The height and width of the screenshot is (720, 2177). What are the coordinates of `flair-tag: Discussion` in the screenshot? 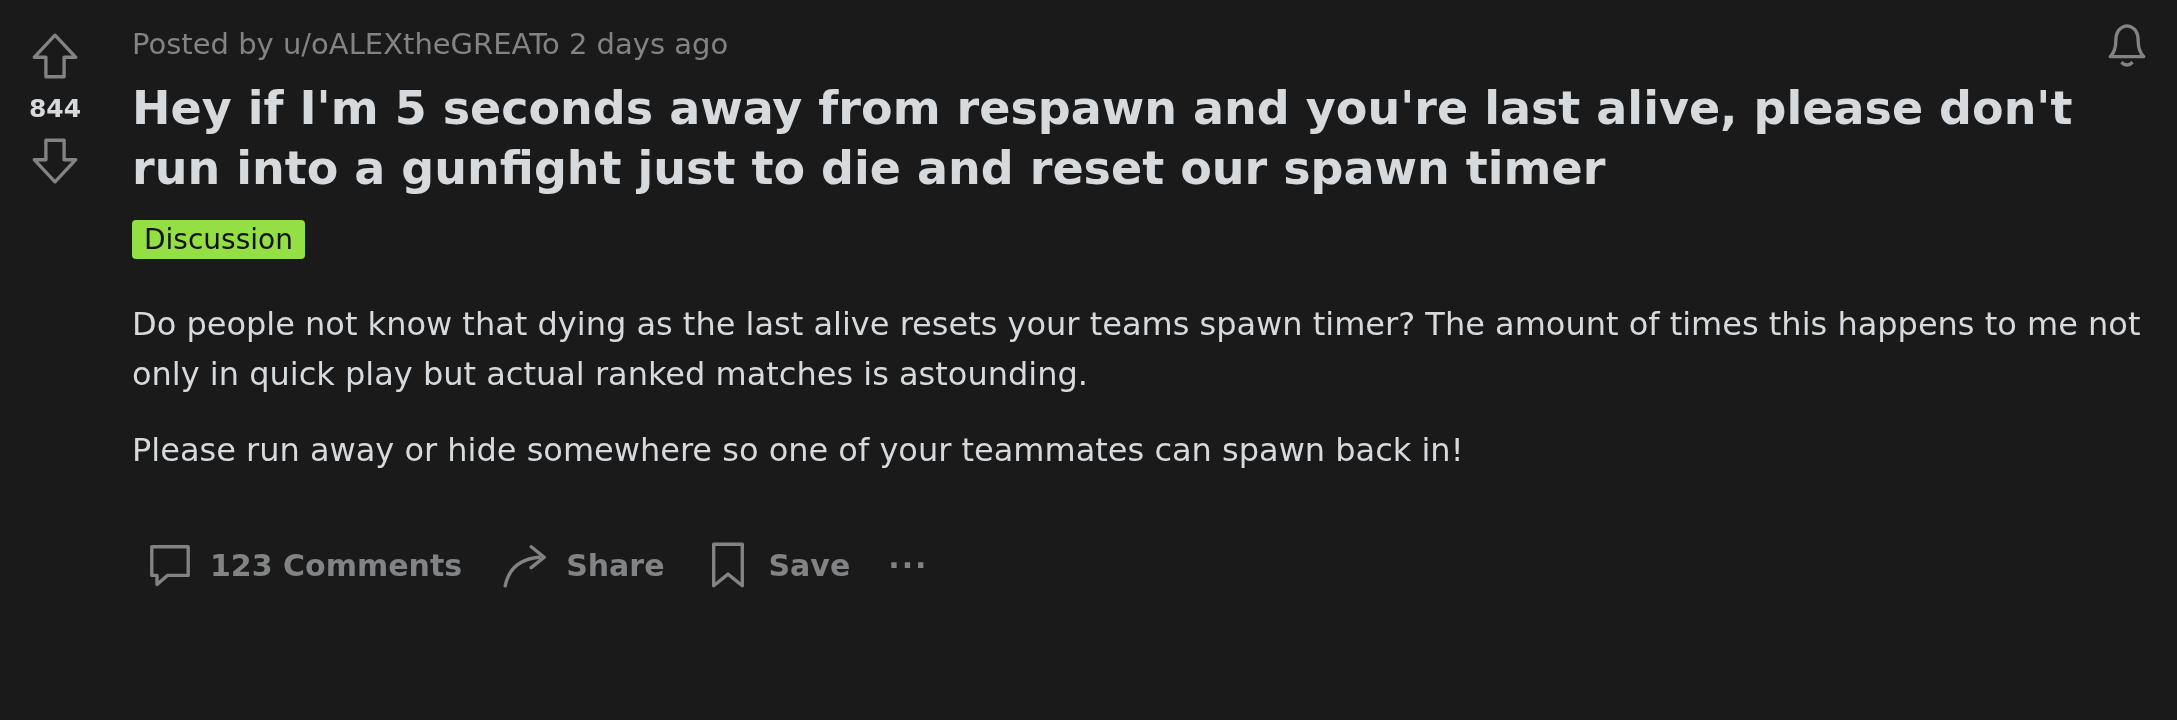 It's located at (218, 239).